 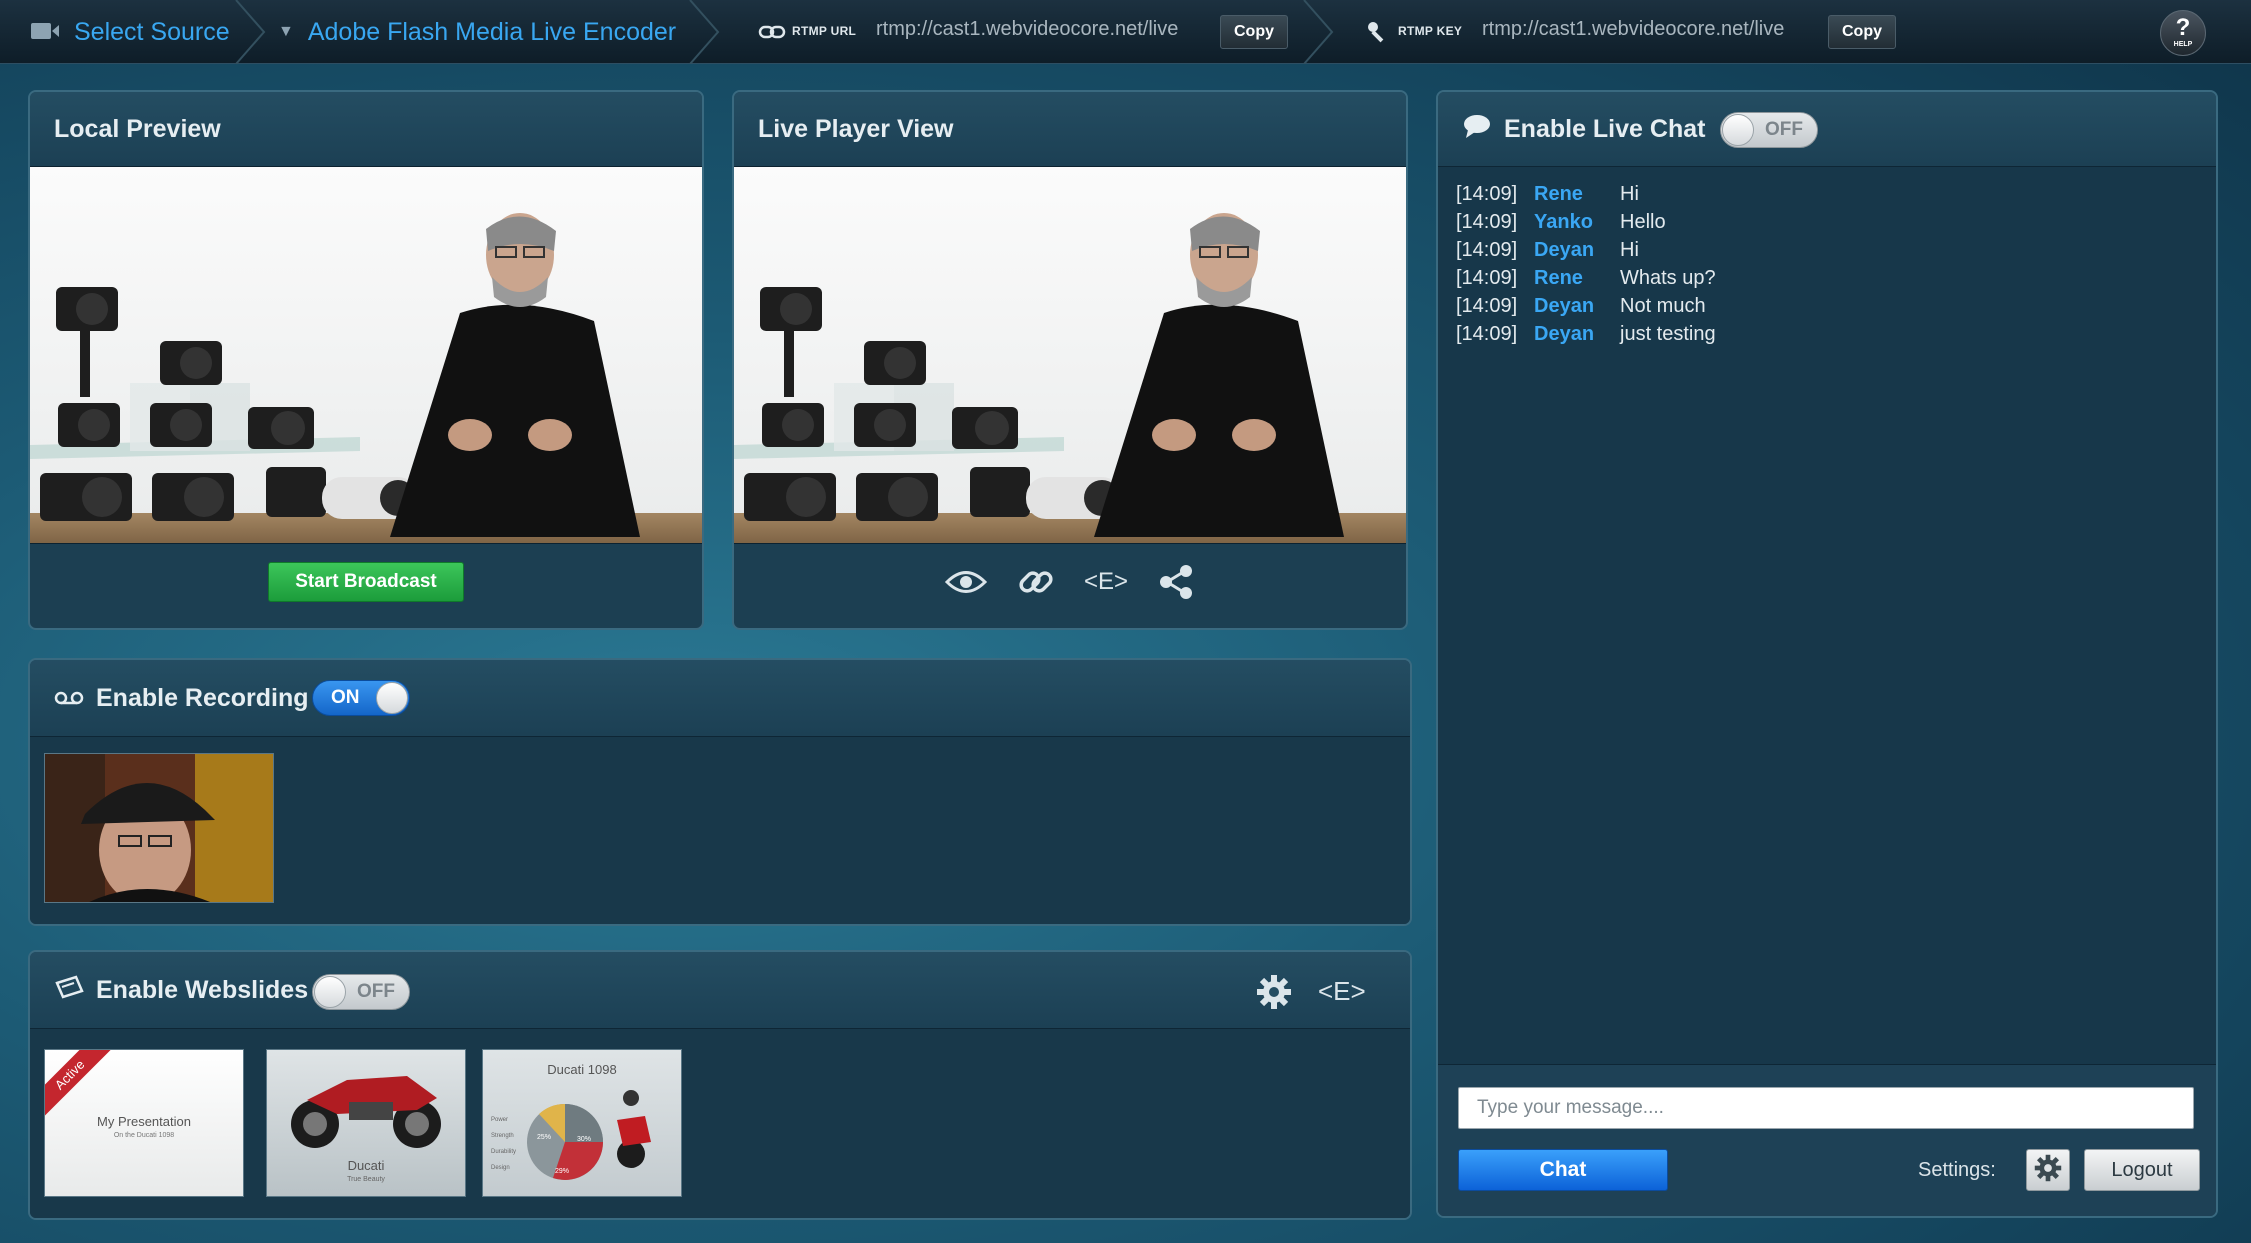 I want to click on chat-bubble-icon, so click(x=1477, y=129).